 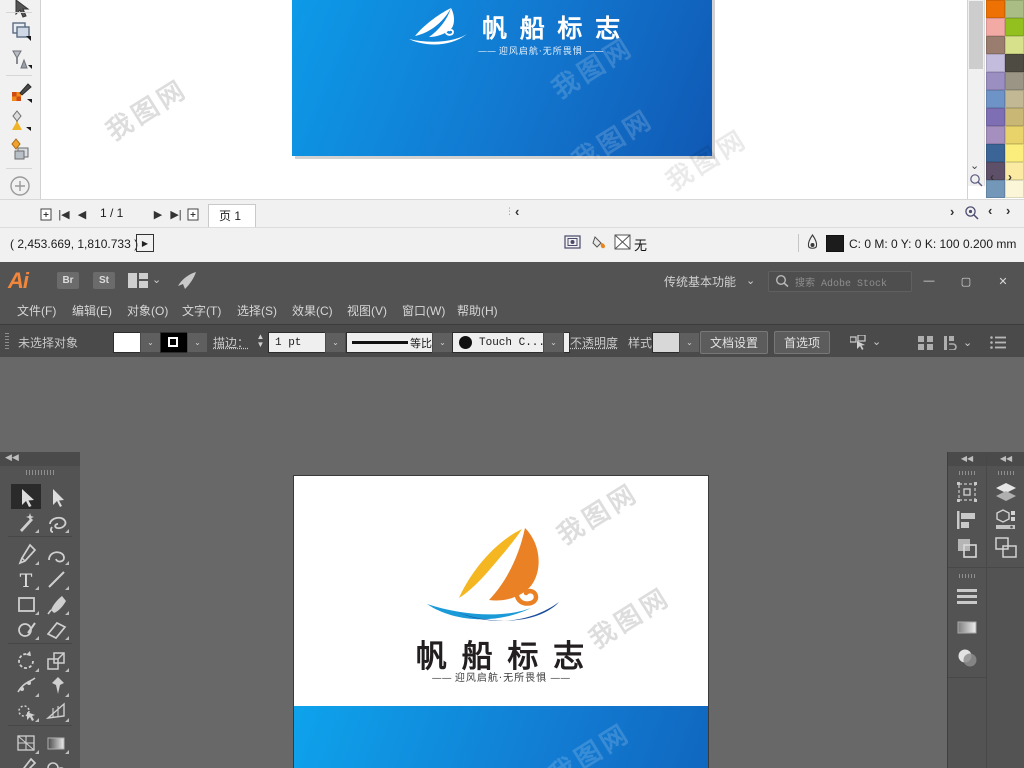 I want to click on scroll-right-button: ›, so click(x=952, y=211).